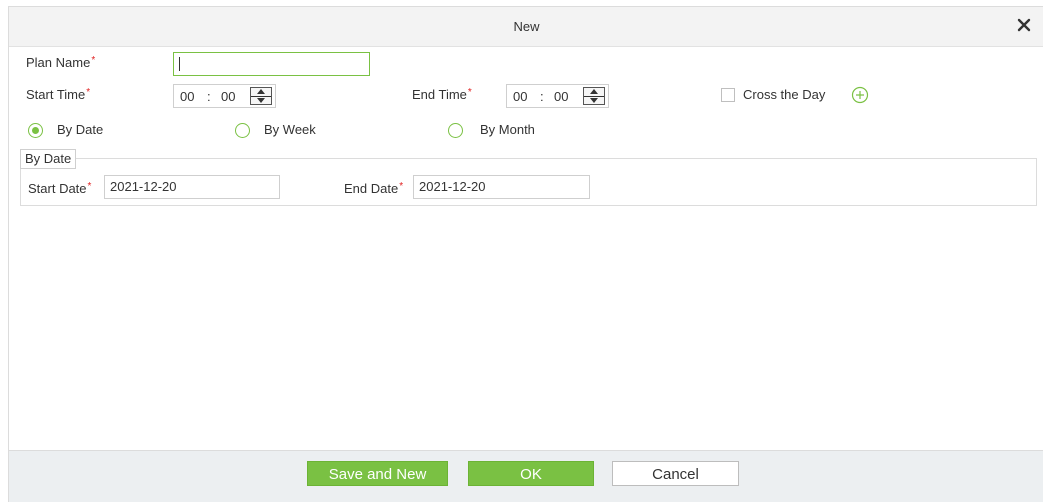 Image resolution: width=1043 pixels, height=502 pixels. Describe the element at coordinates (143, 186) in the screenshot. I see `start-date-value: 2021-12-20` at that location.